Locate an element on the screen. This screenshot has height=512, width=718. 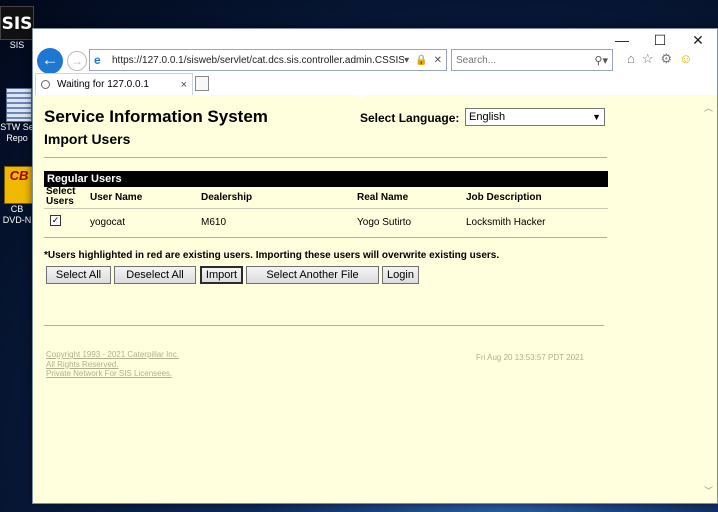
tab-label: Waiting for 127.0.0.1 is located at coordinates (103, 84).